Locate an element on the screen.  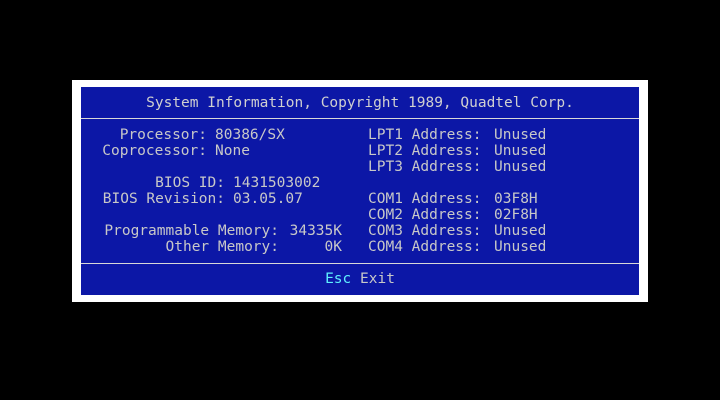
other-memory-label: Other Memory: is located at coordinates (222, 247).